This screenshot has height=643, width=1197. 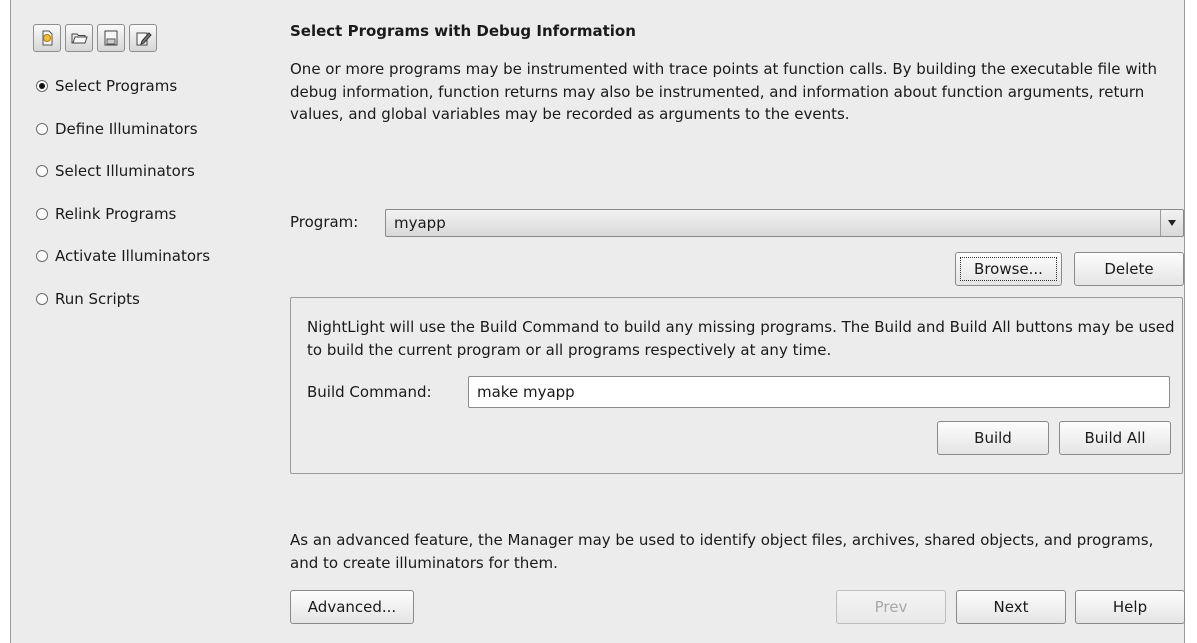 I want to click on build-button: Build, so click(x=993, y=438).